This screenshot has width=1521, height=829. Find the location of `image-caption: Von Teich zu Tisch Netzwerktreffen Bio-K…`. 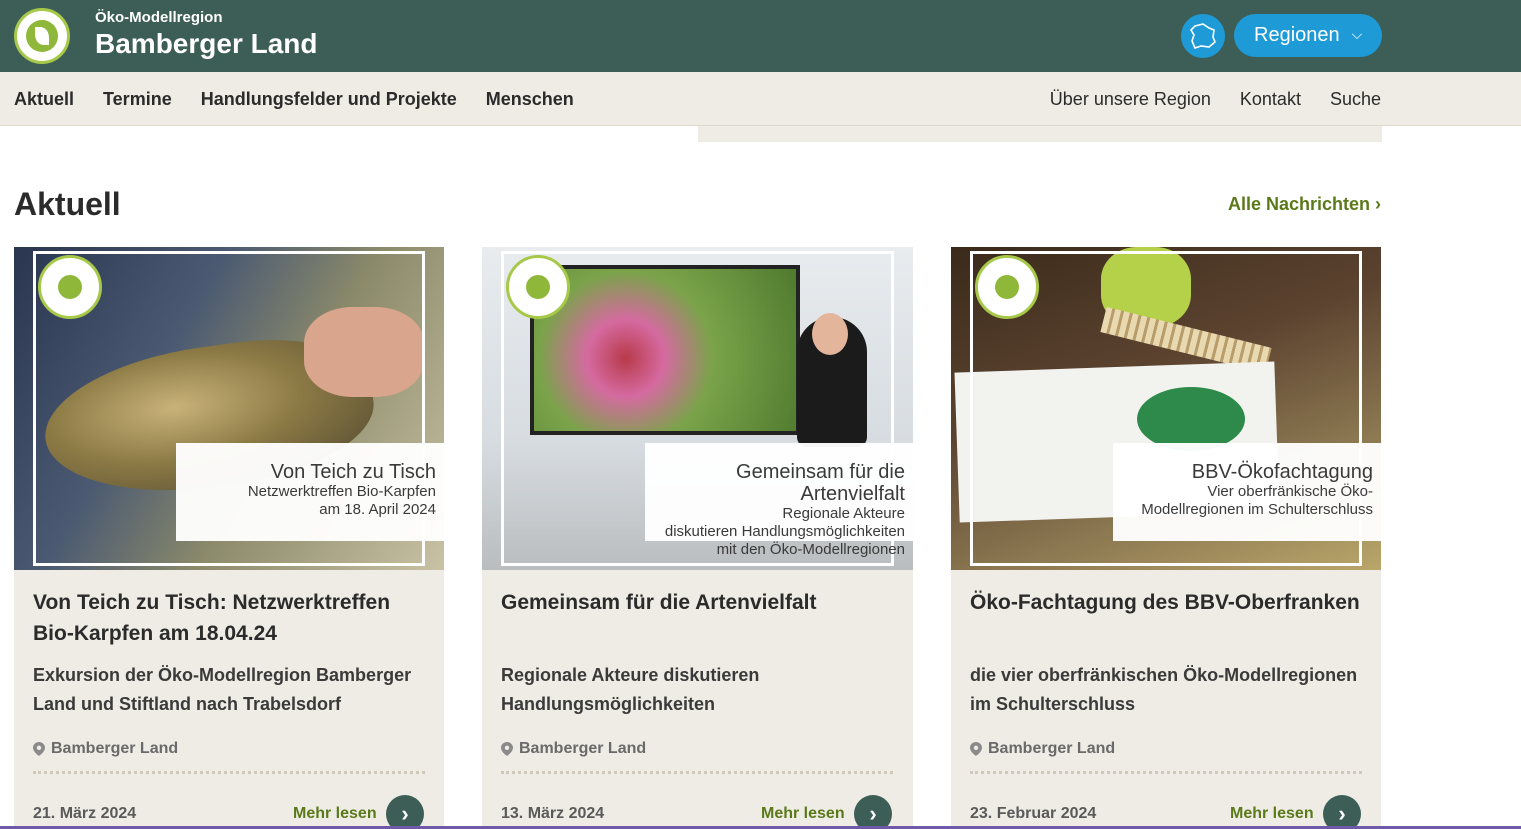

image-caption: Von Teich zu Tisch Netzwerktreffen Bio-K… is located at coordinates (310, 492).